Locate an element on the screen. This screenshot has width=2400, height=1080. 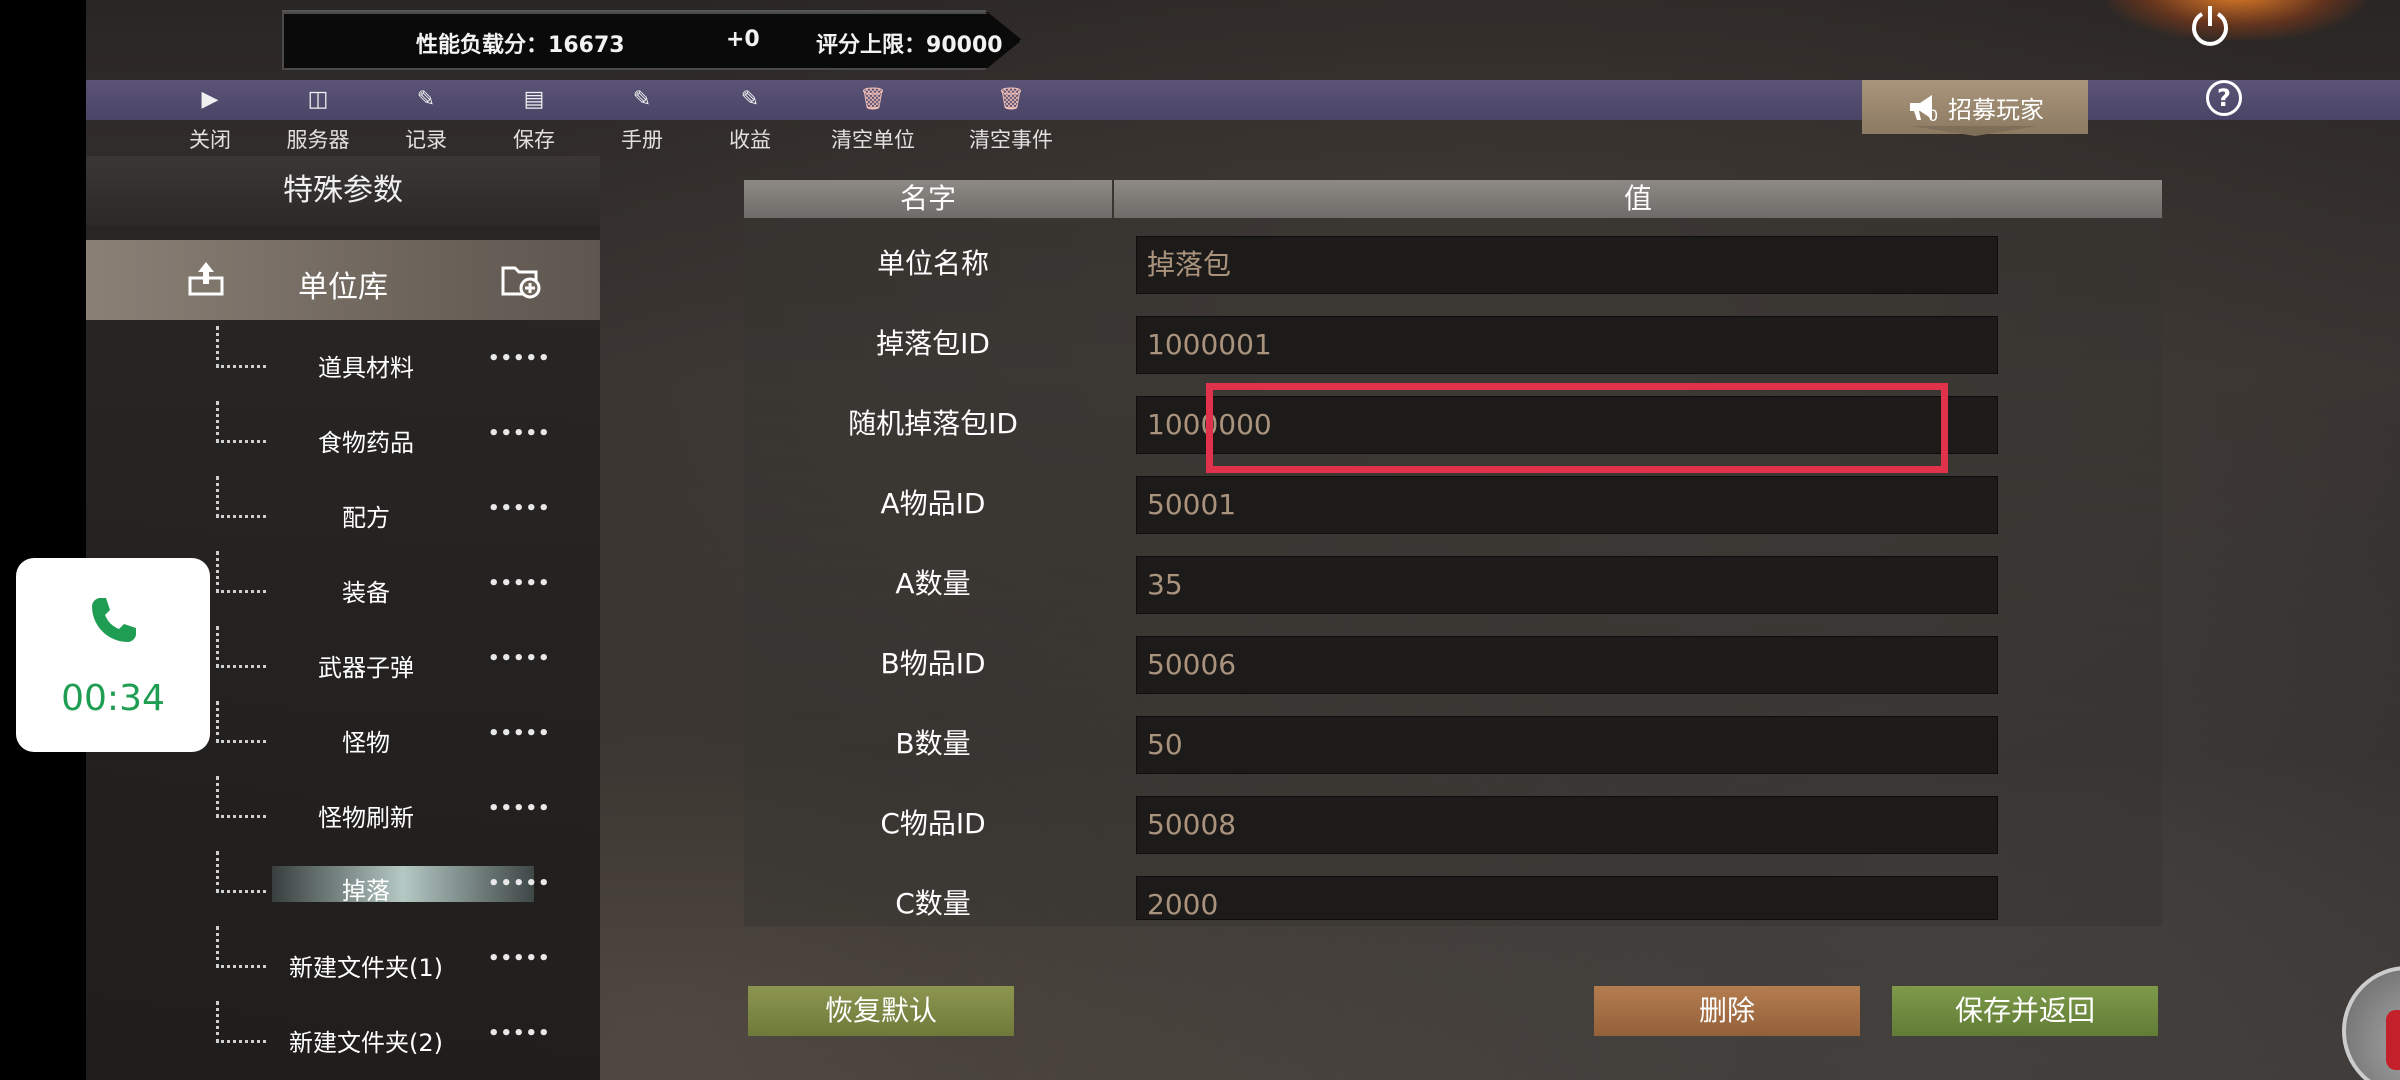
drop-pack-id-field: 1000001 is located at coordinates (1567, 345).